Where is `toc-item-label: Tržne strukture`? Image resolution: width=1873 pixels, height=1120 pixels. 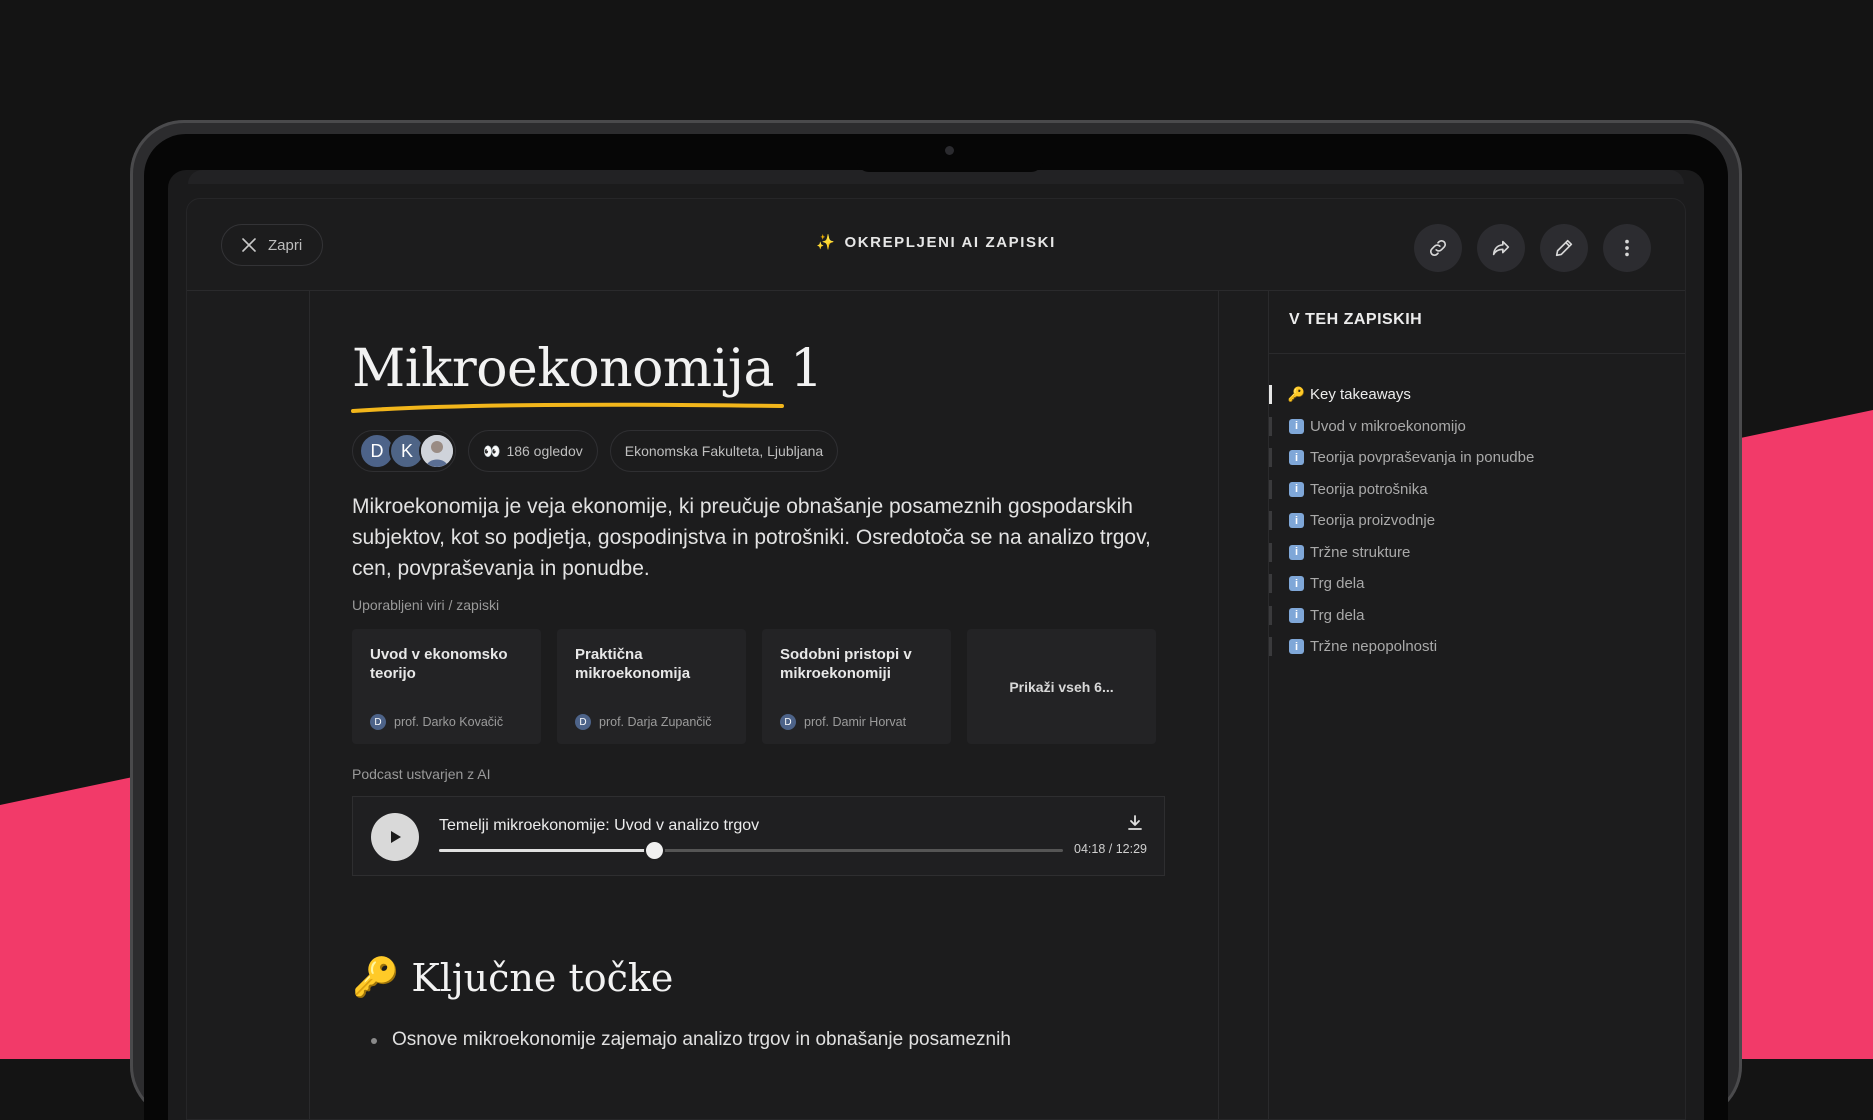
toc-item-label: Tržne strukture is located at coordinates (1360, 552).